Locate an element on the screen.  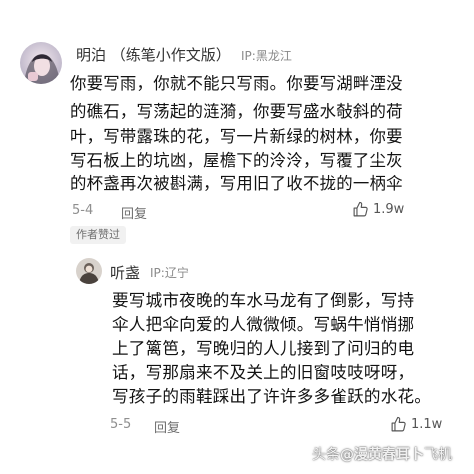
reply-line: 写孩子的雨鞋踩出了许许多多雀跃的水花。 is located at coordinates (272, 396).